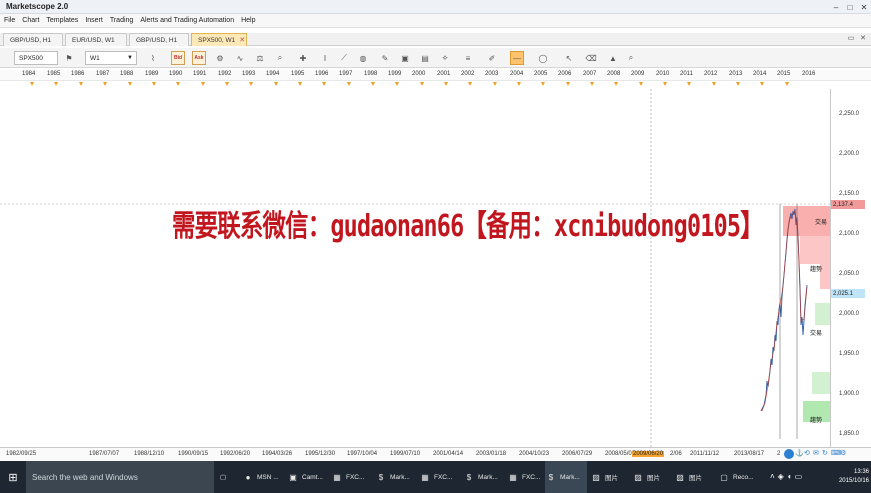 Image resolution: width=871 pixels, height=493 pixels. Describe the element at coordinates (781, 476) in the screenshot. I see `network-icon: ◈` at that location.